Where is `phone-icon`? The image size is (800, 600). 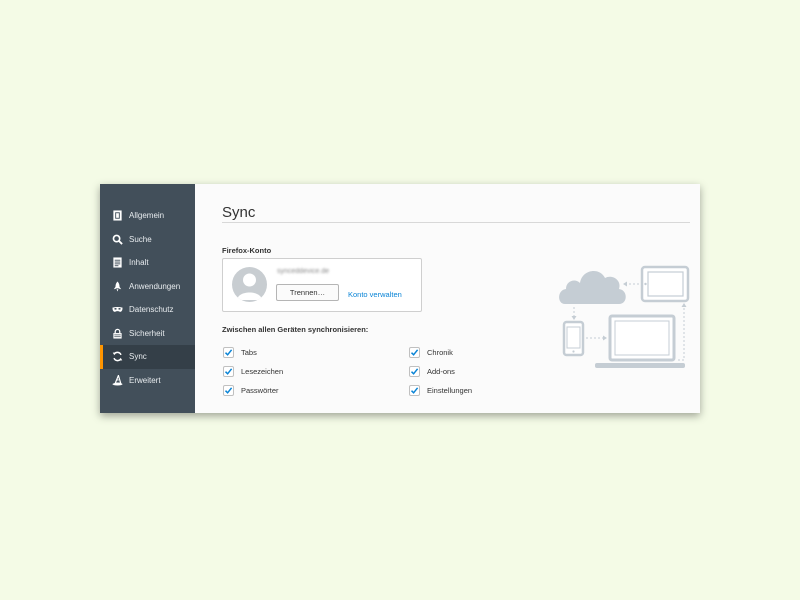 phone-icon is located at coordinates (573, 338).